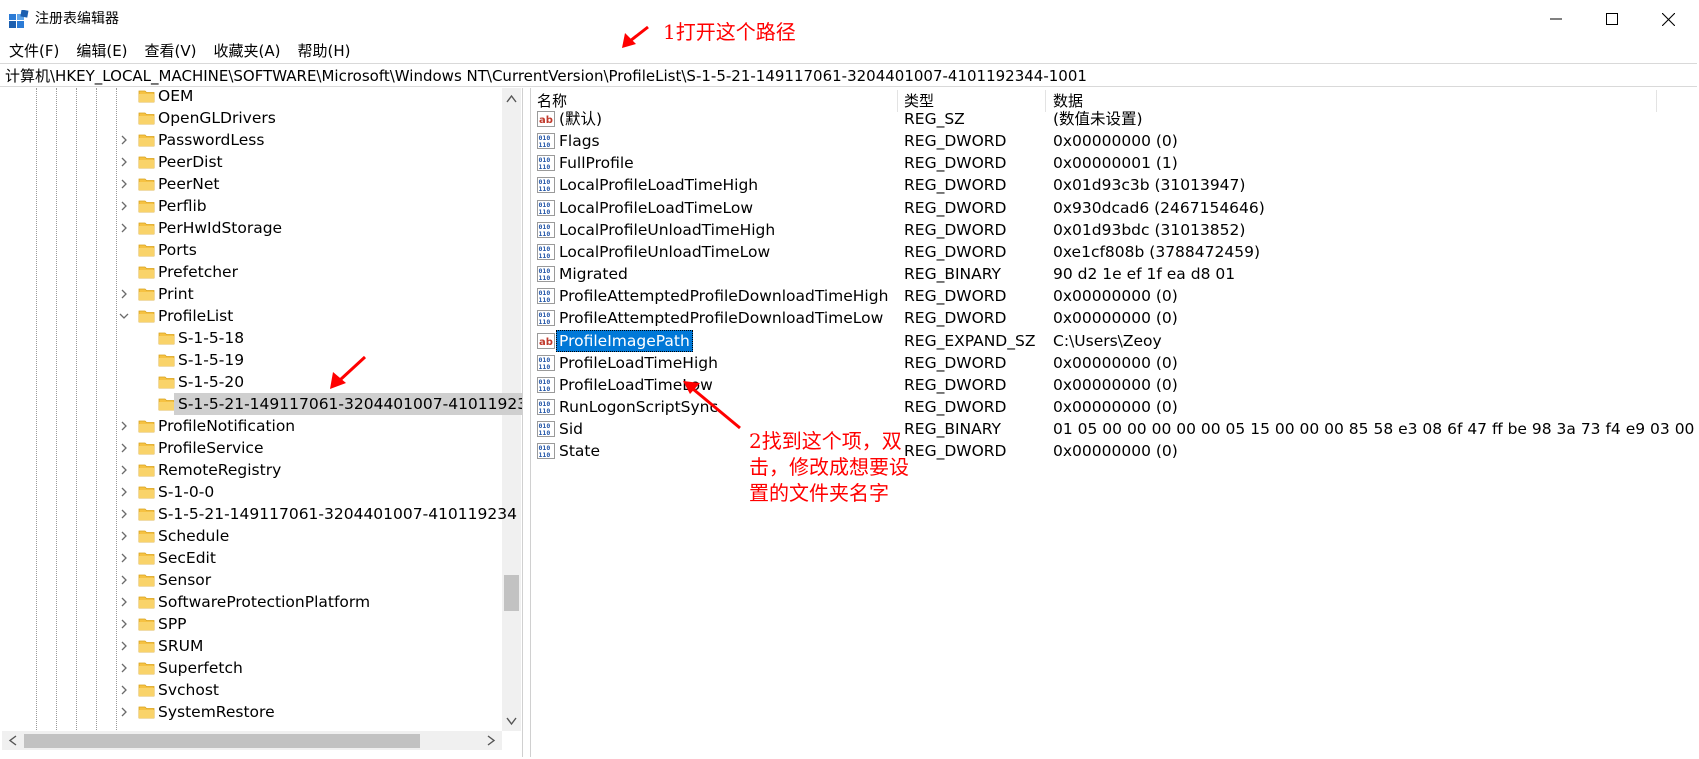 The height and width of the screenshot is (759, 1699). Describe the element at coordinates (511, 721) in the screenshot. I see `scroll-down-arrow-icon` at that location.